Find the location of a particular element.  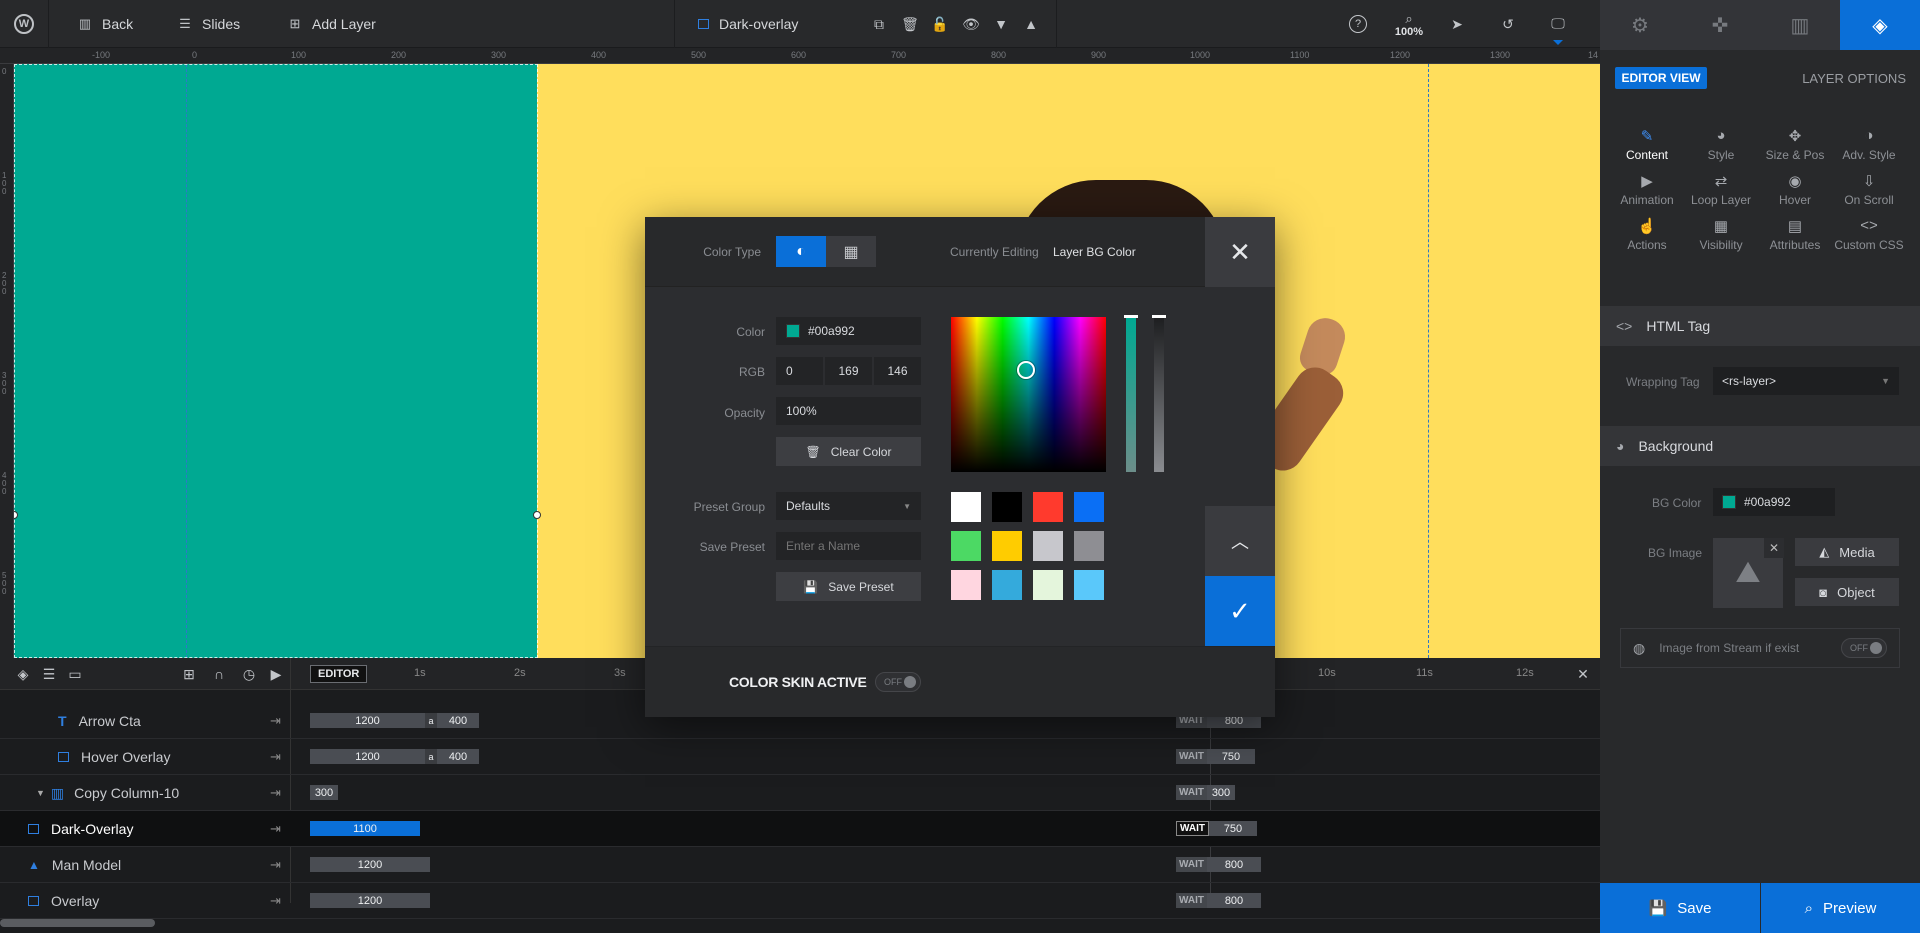

timeline-row-dark-overlay: Dark-Overlay ⇥ 1100 WAIT 750 is located at coordinates (800, 829).